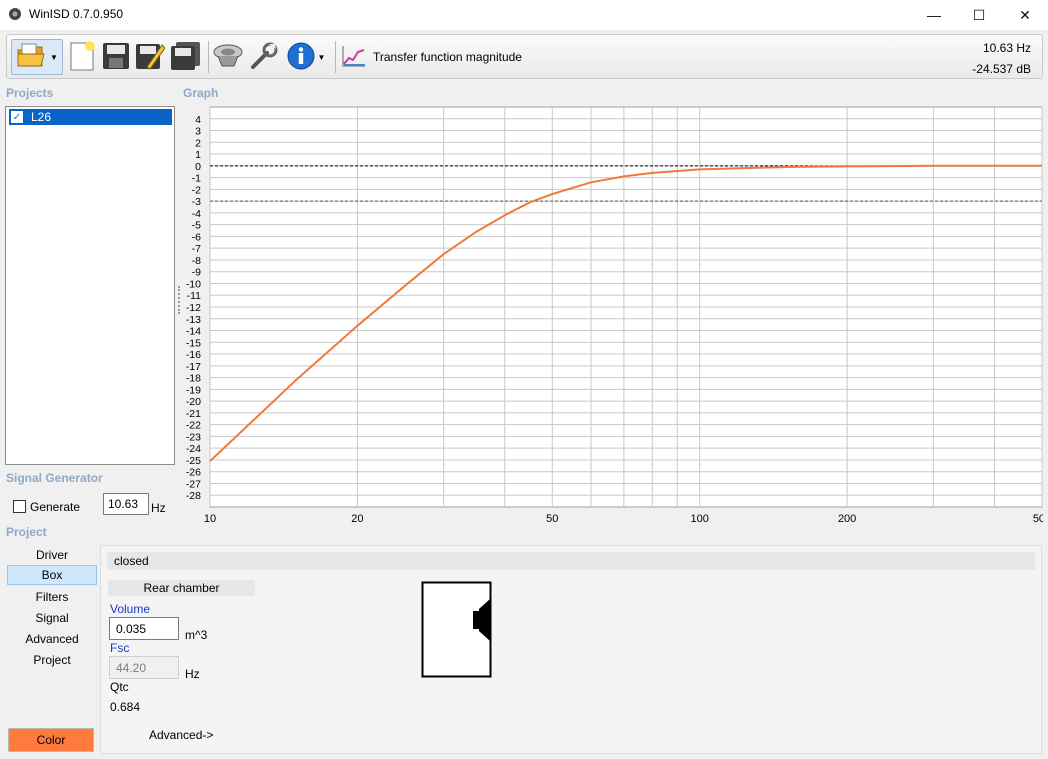 The width and height of the screenshot is (1048, 759). What do you see at coordinates (158, 508) in the screenshot?
I see `generator-frequency-unit: Hz` at bounding box center [158, 508].